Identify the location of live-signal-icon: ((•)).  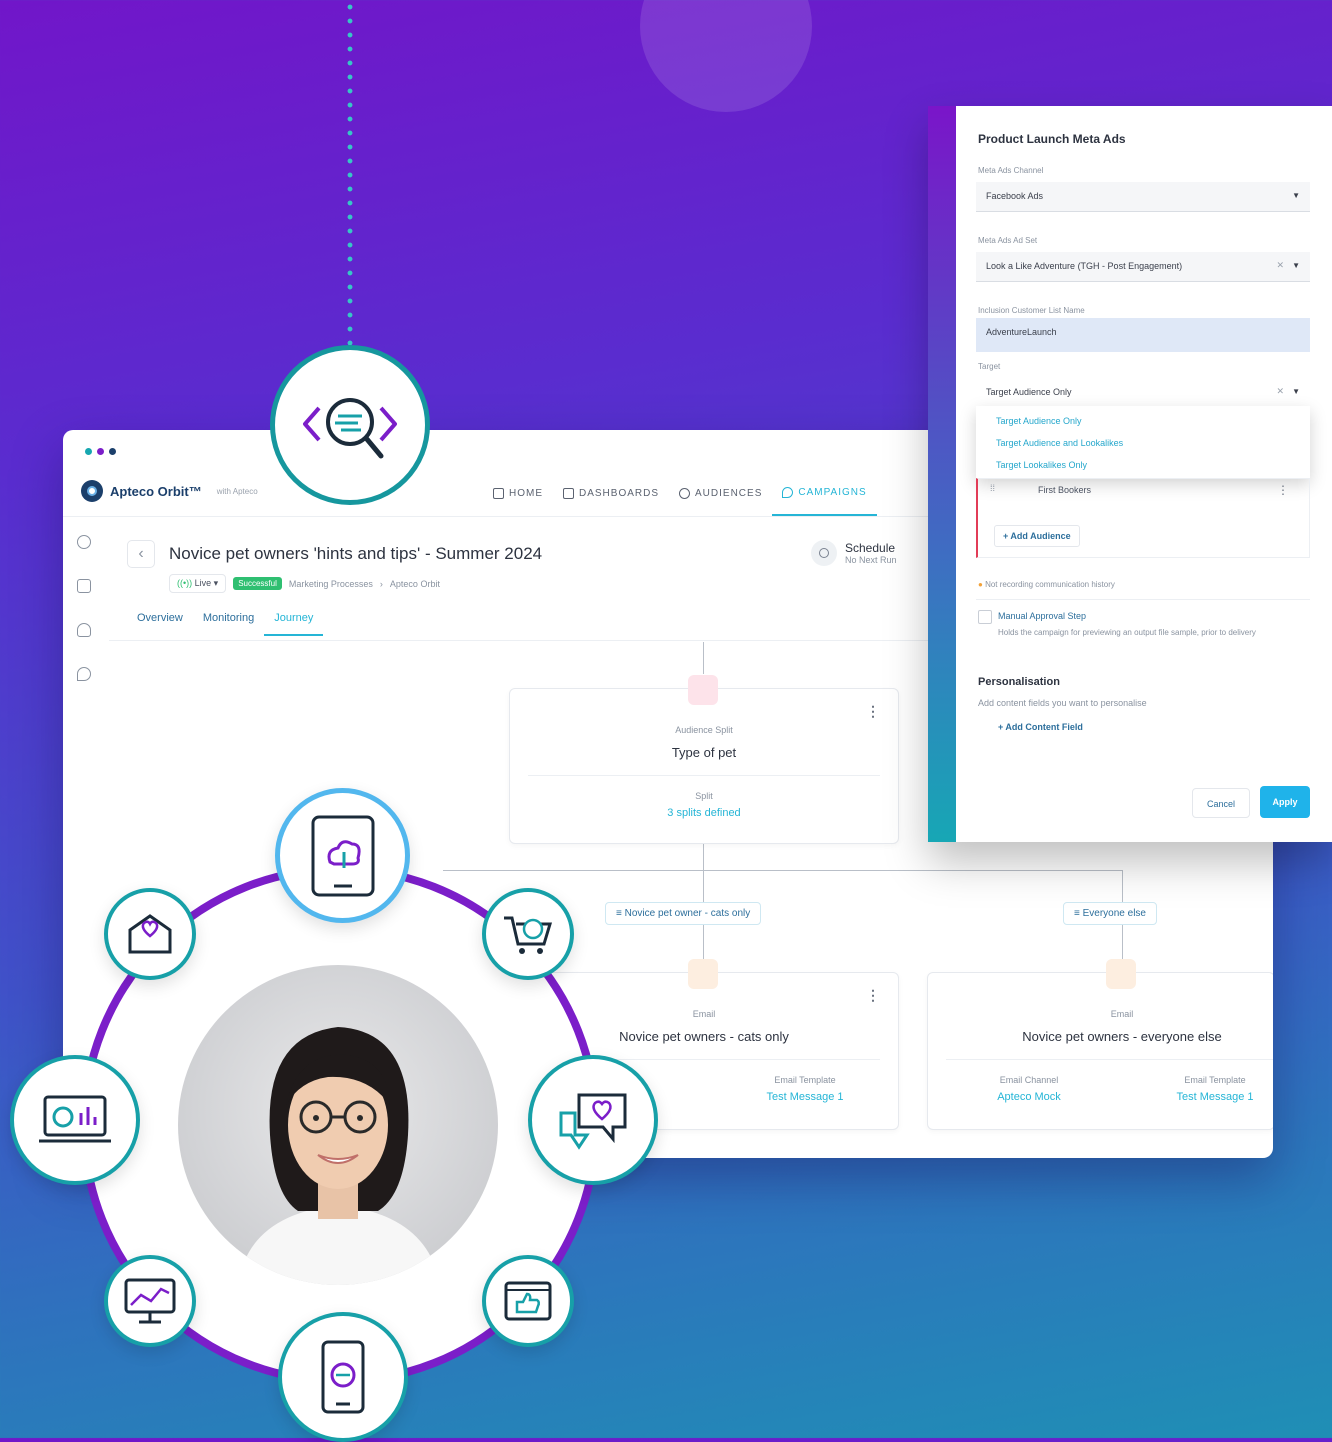
(186, 583).